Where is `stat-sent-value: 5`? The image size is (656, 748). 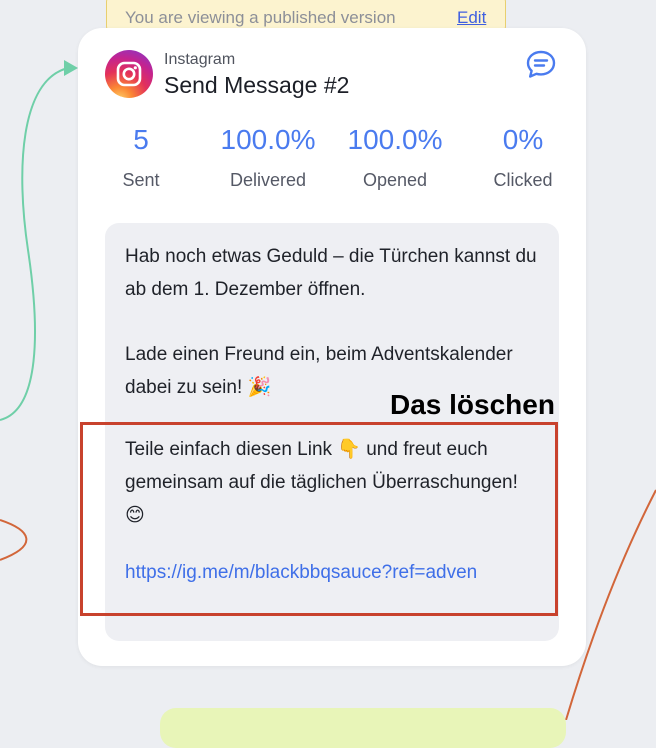 stat-sent-value: 5 is located at coordinates (141, 139).